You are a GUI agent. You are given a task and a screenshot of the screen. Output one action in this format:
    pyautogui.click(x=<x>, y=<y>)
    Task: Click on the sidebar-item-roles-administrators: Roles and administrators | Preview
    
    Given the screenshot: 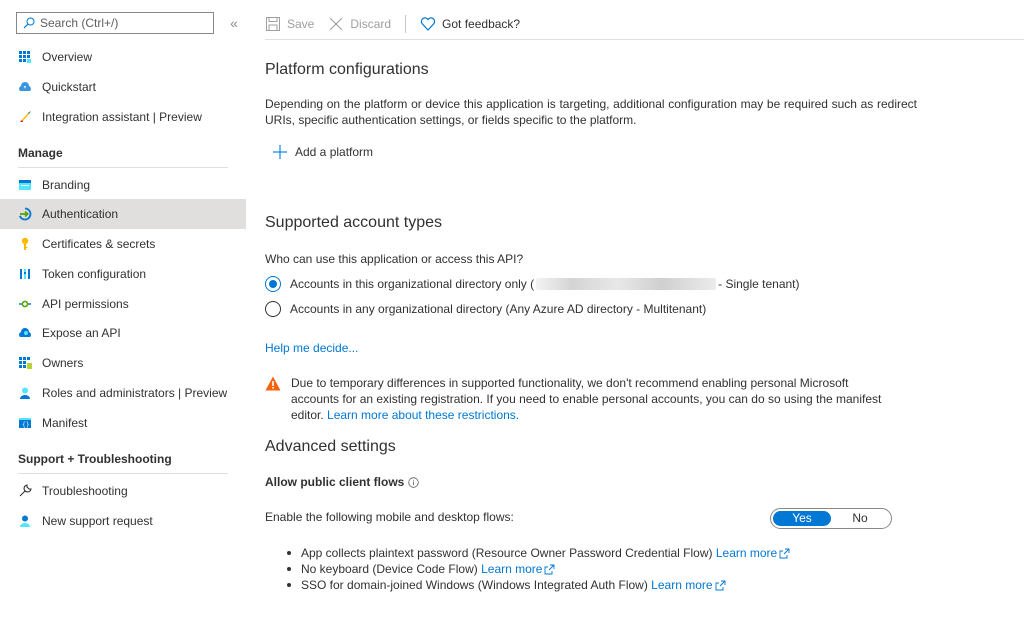 What is the action you would take?
    pyautogui.click(x=123, y=393)
    